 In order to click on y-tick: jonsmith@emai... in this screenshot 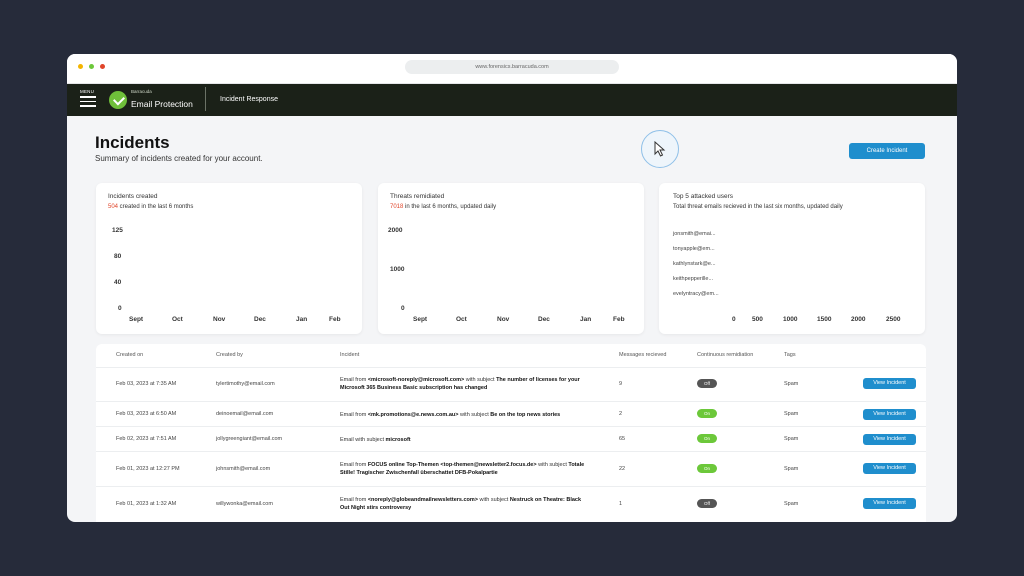, I will do `click(694, 234)`.